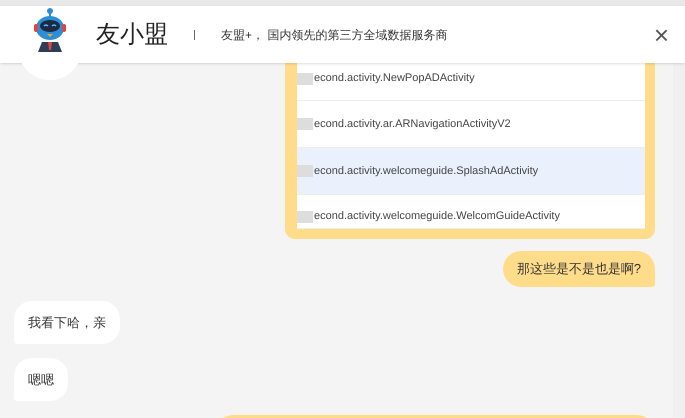 The image size is (685, 418). I want to click on message-bubble: 我看下哈，亲, so click(67, 322).